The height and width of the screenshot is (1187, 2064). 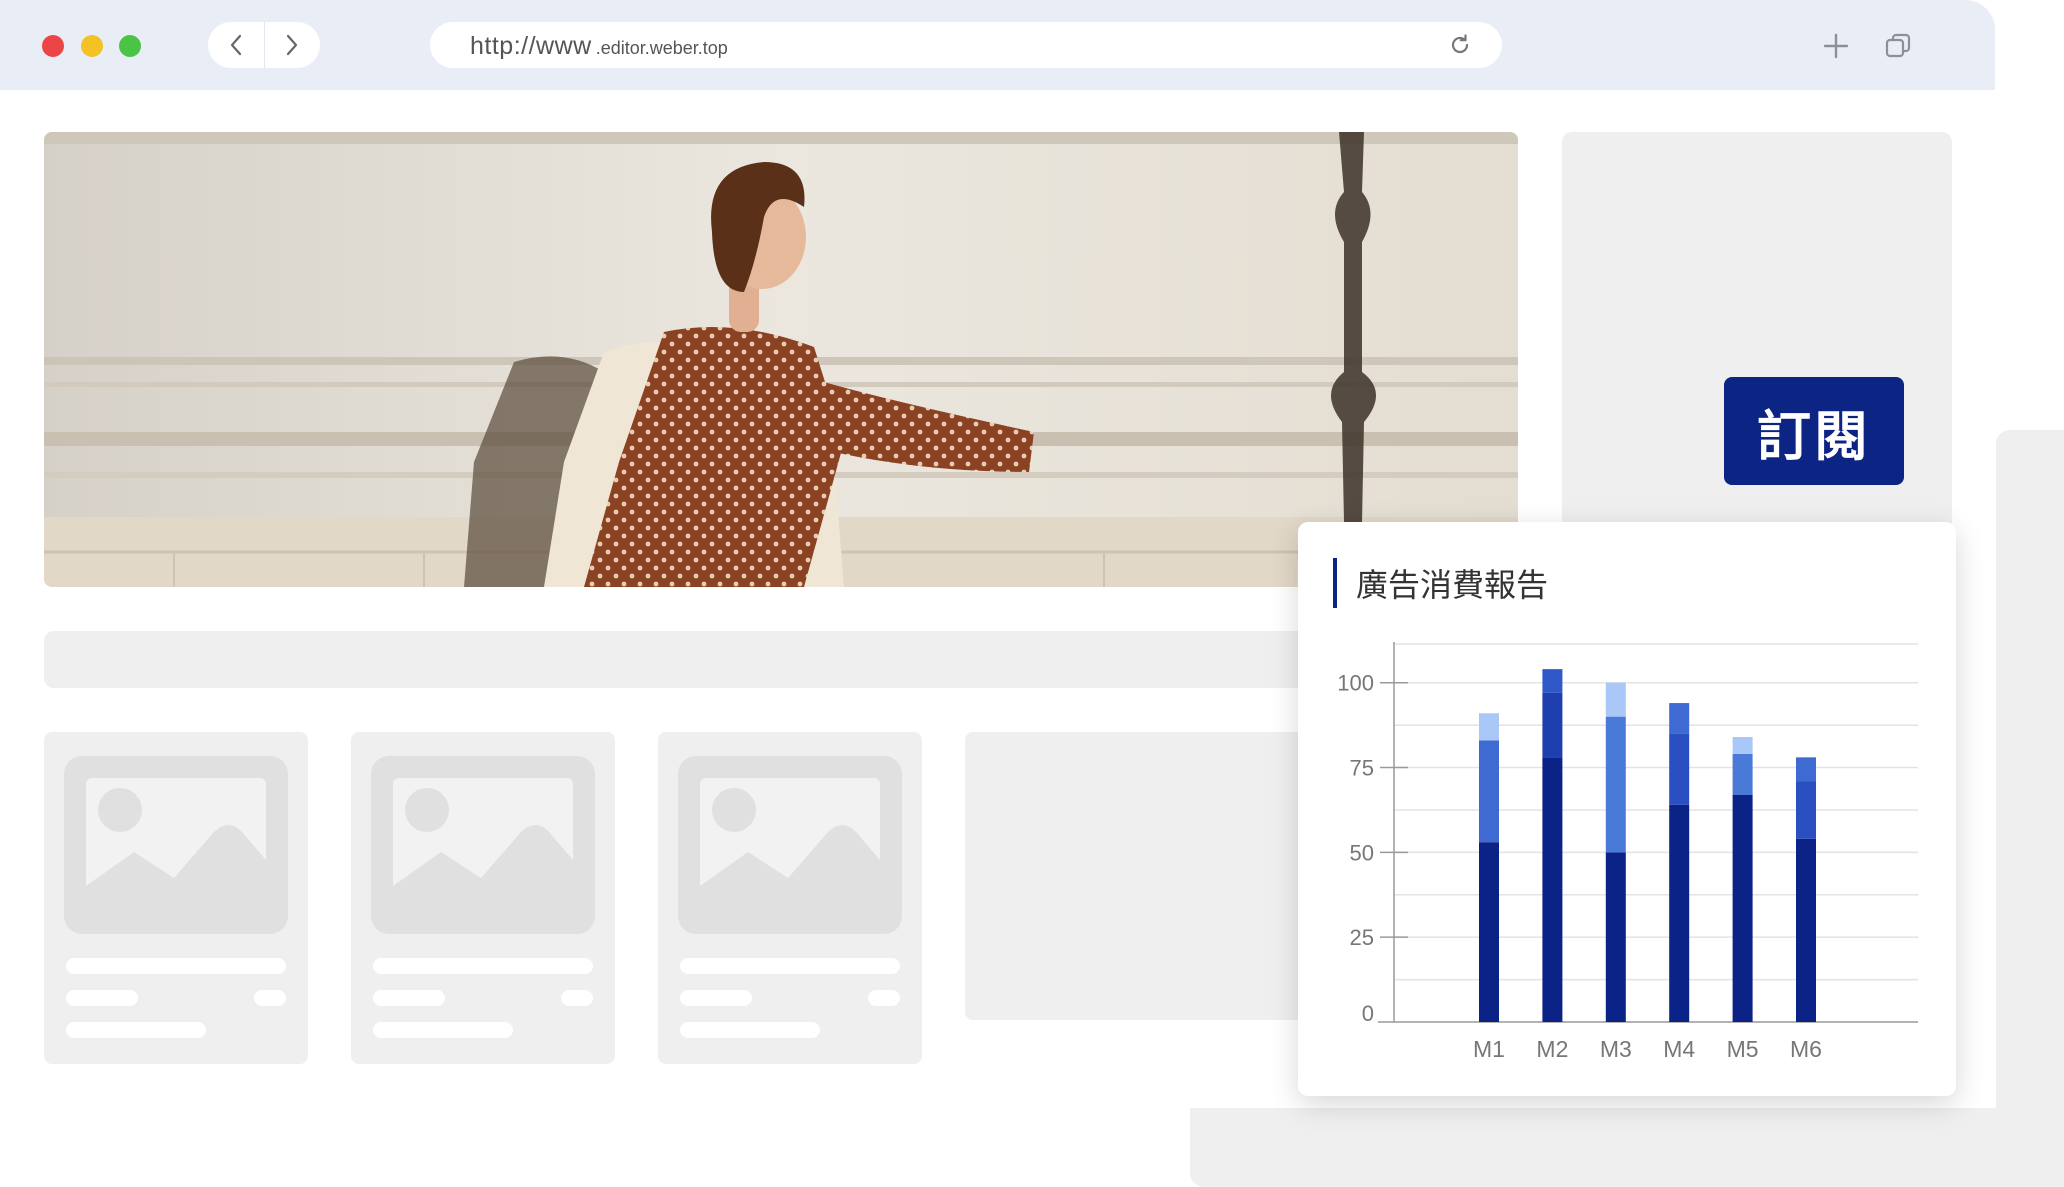 I want to click on url-protocol: http://www, so click(x=531, y=46).